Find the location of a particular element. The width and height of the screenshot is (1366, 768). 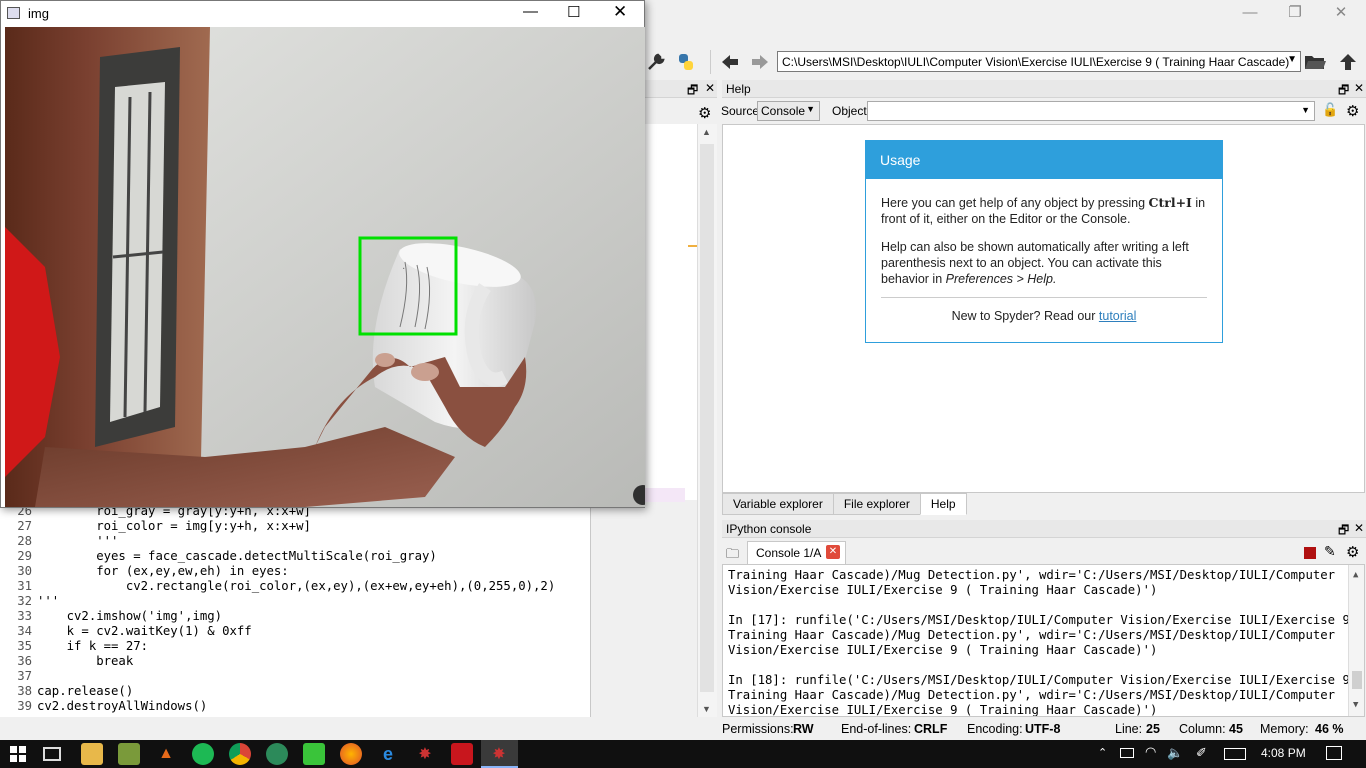

tab-help: Help is located at coordinates (943, 504).